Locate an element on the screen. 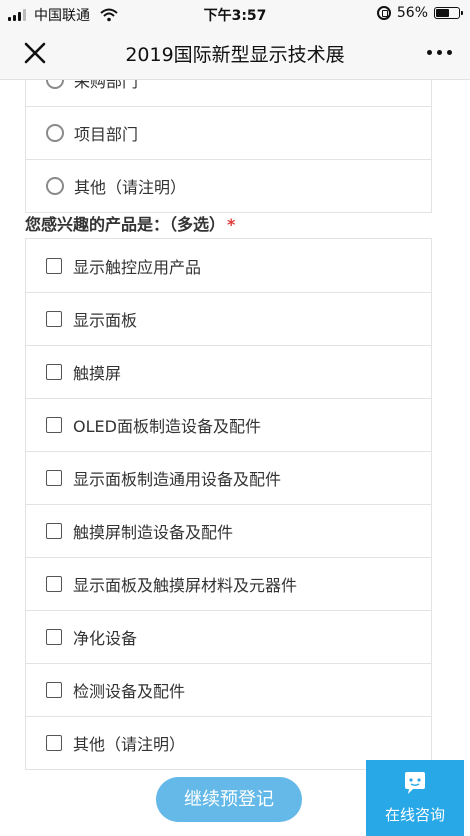 The image size is (470, 836). checkbox-option: 触摸屏制造设备及配件 is located at coordinates (228, 530).